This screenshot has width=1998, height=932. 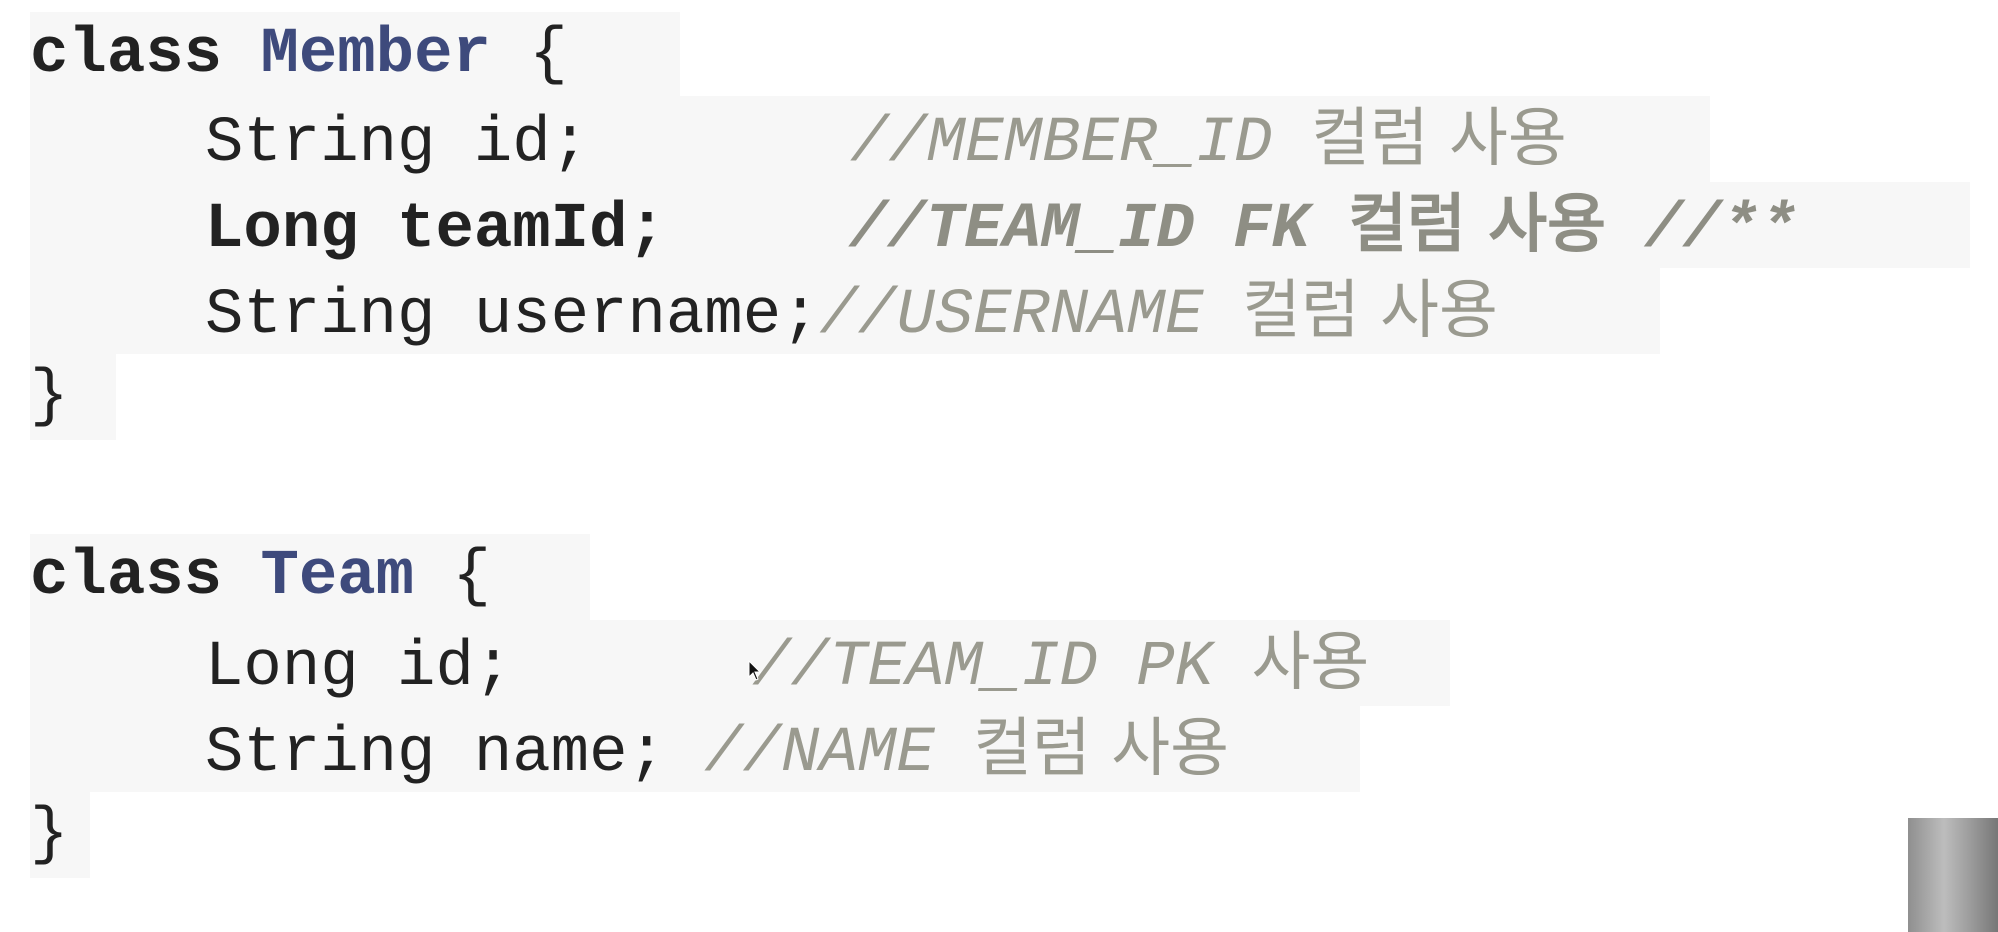 What do you see at coordinates (819, 754) in the screenshot?
I see `field-comment: //NAME` at bounding box center [819, 754].